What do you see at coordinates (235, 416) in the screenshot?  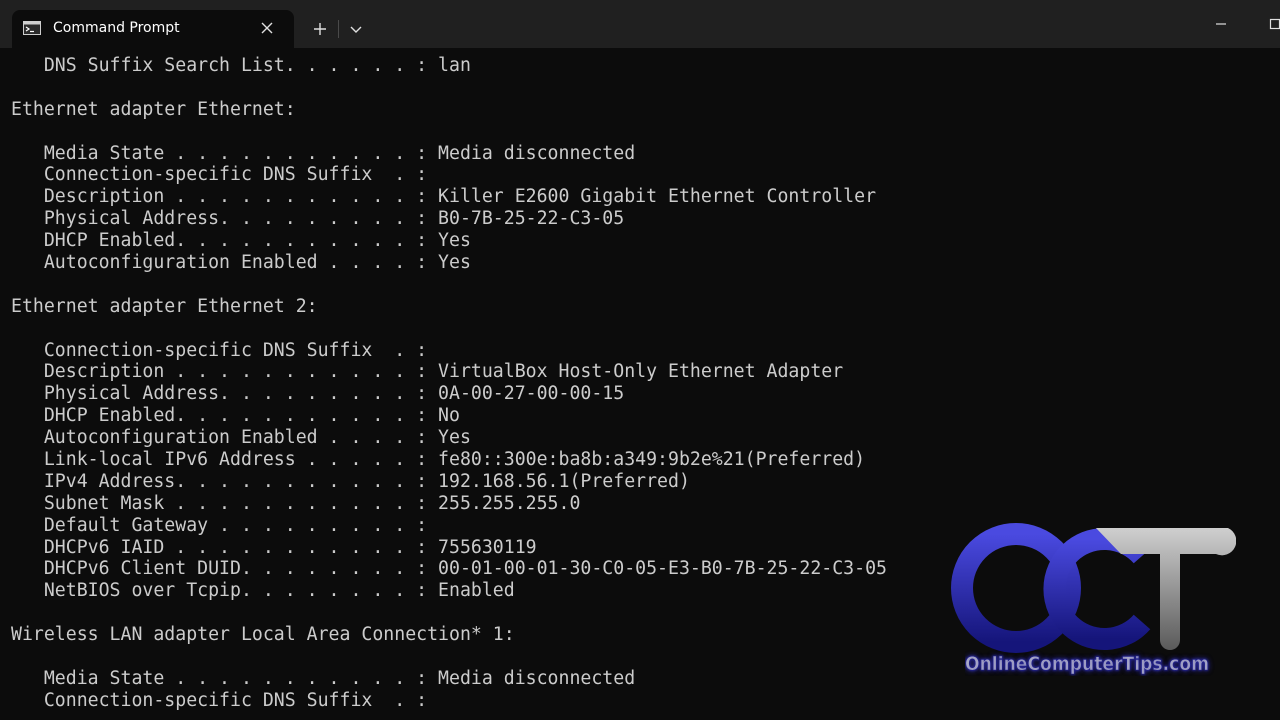 I see `console-line: DHCP Enabled. . . . . . . . . . . : No` at bounding box center [235, 416].